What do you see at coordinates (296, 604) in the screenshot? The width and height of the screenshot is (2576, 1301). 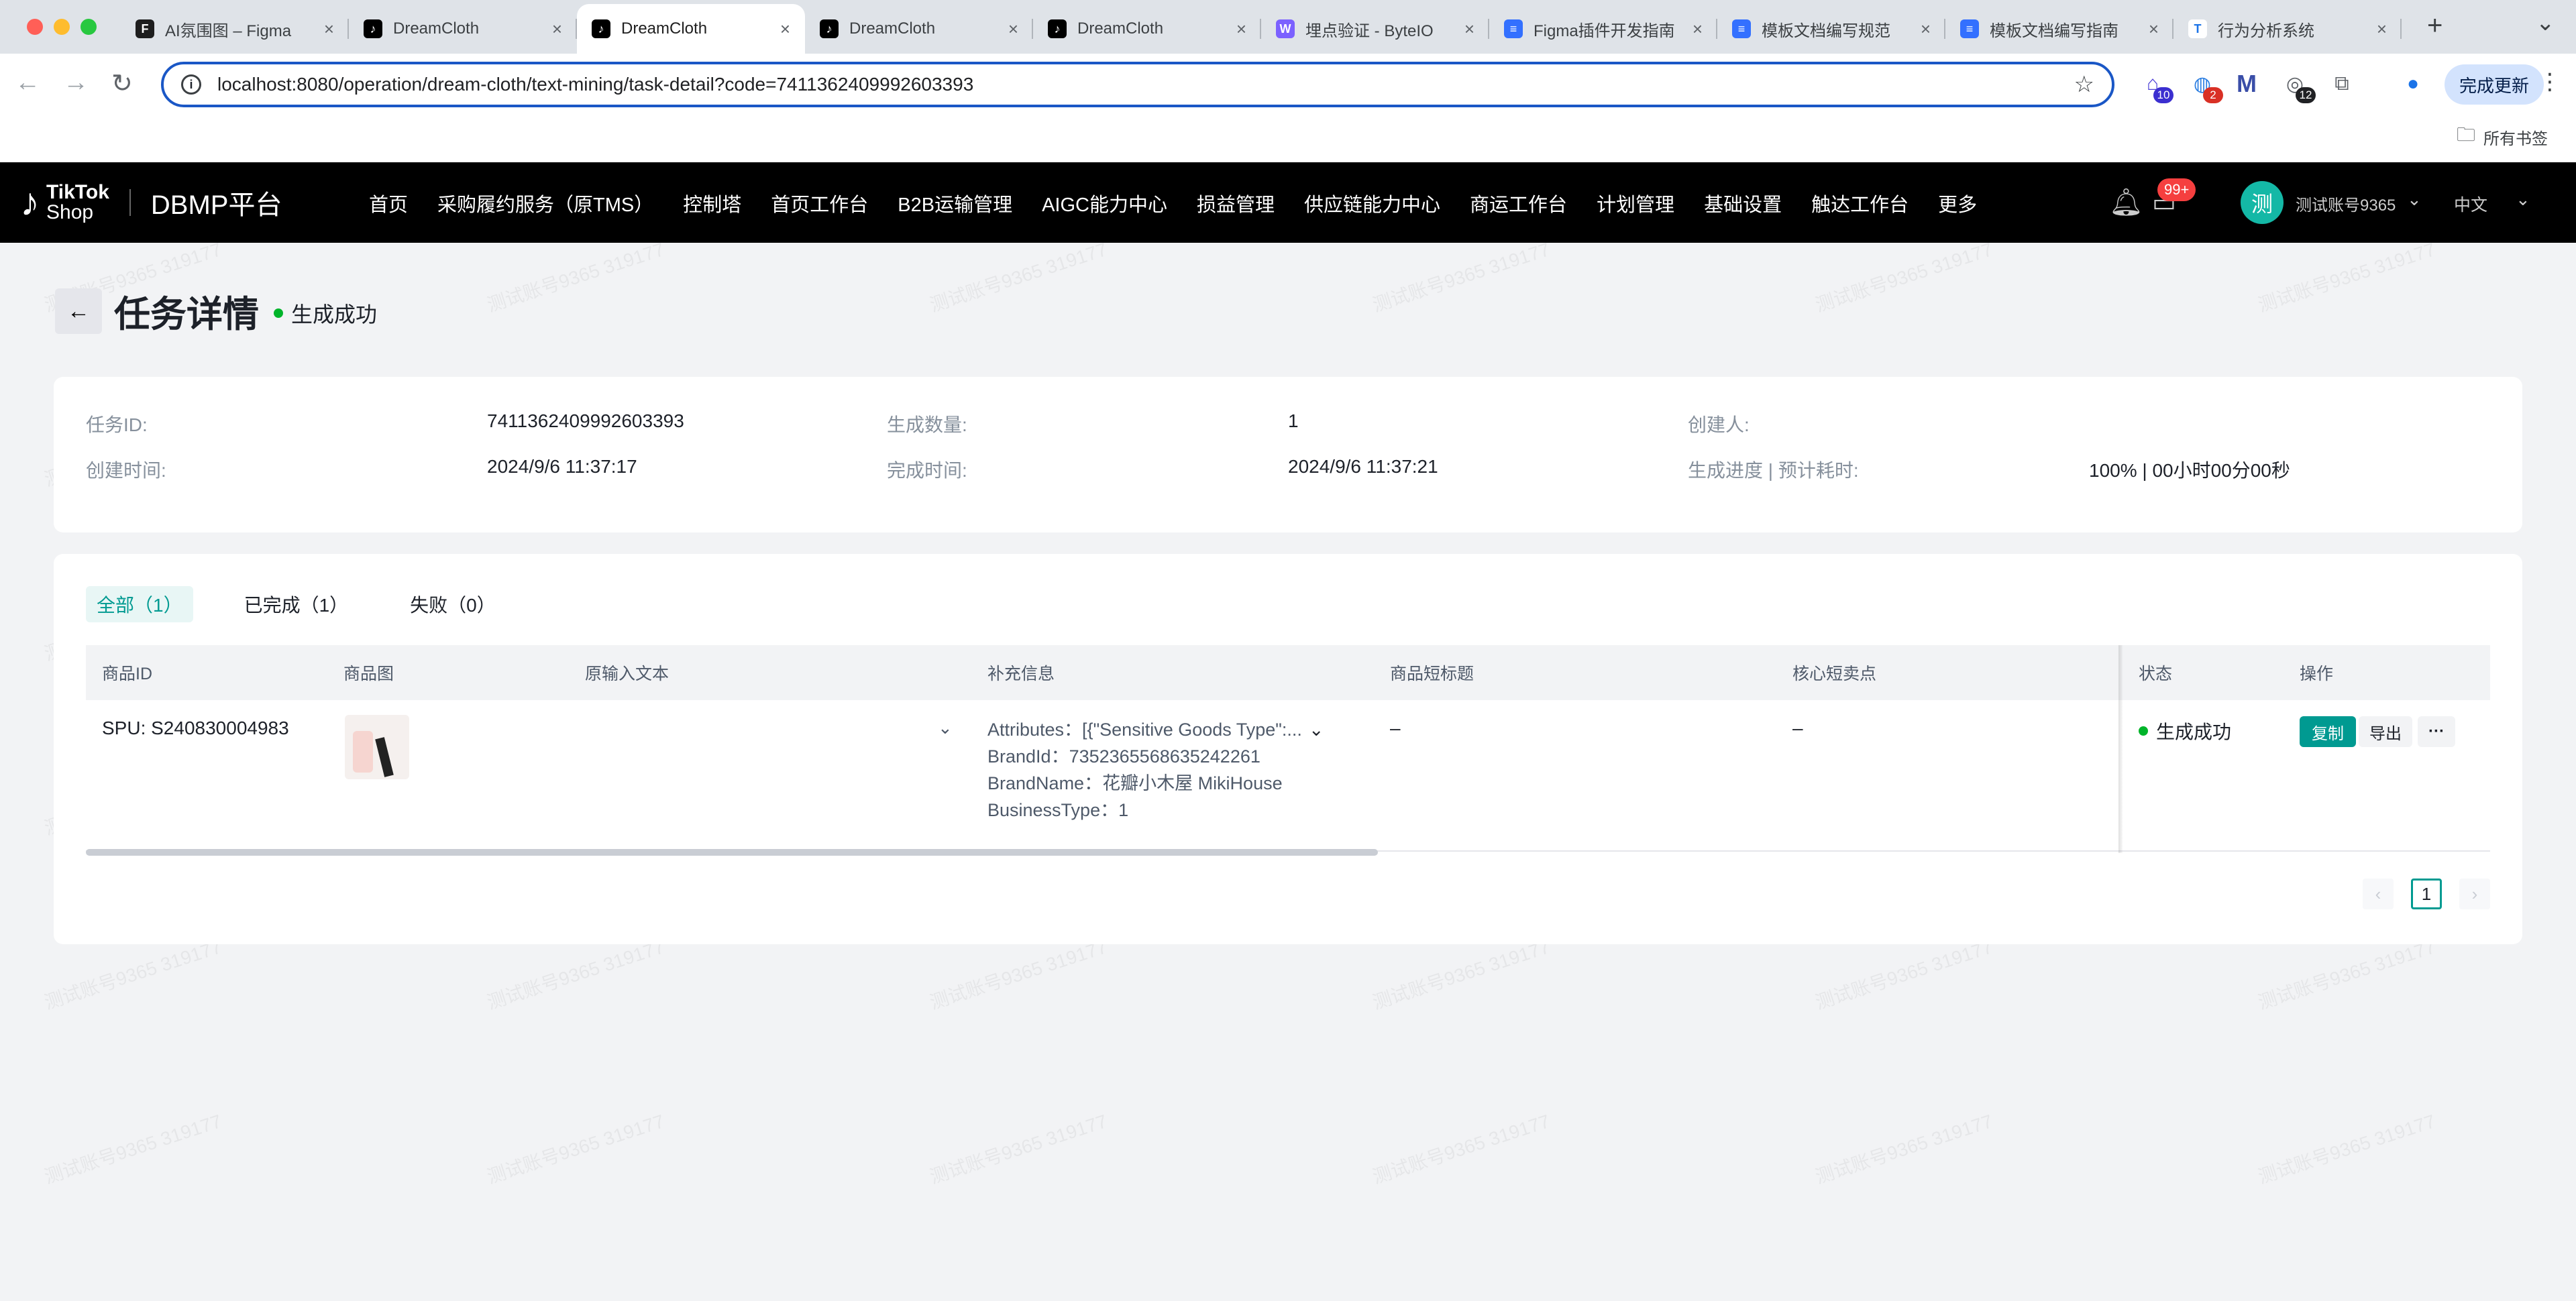 I see `filter-tab: 已完成（1）` at bounding box center [296, 604].